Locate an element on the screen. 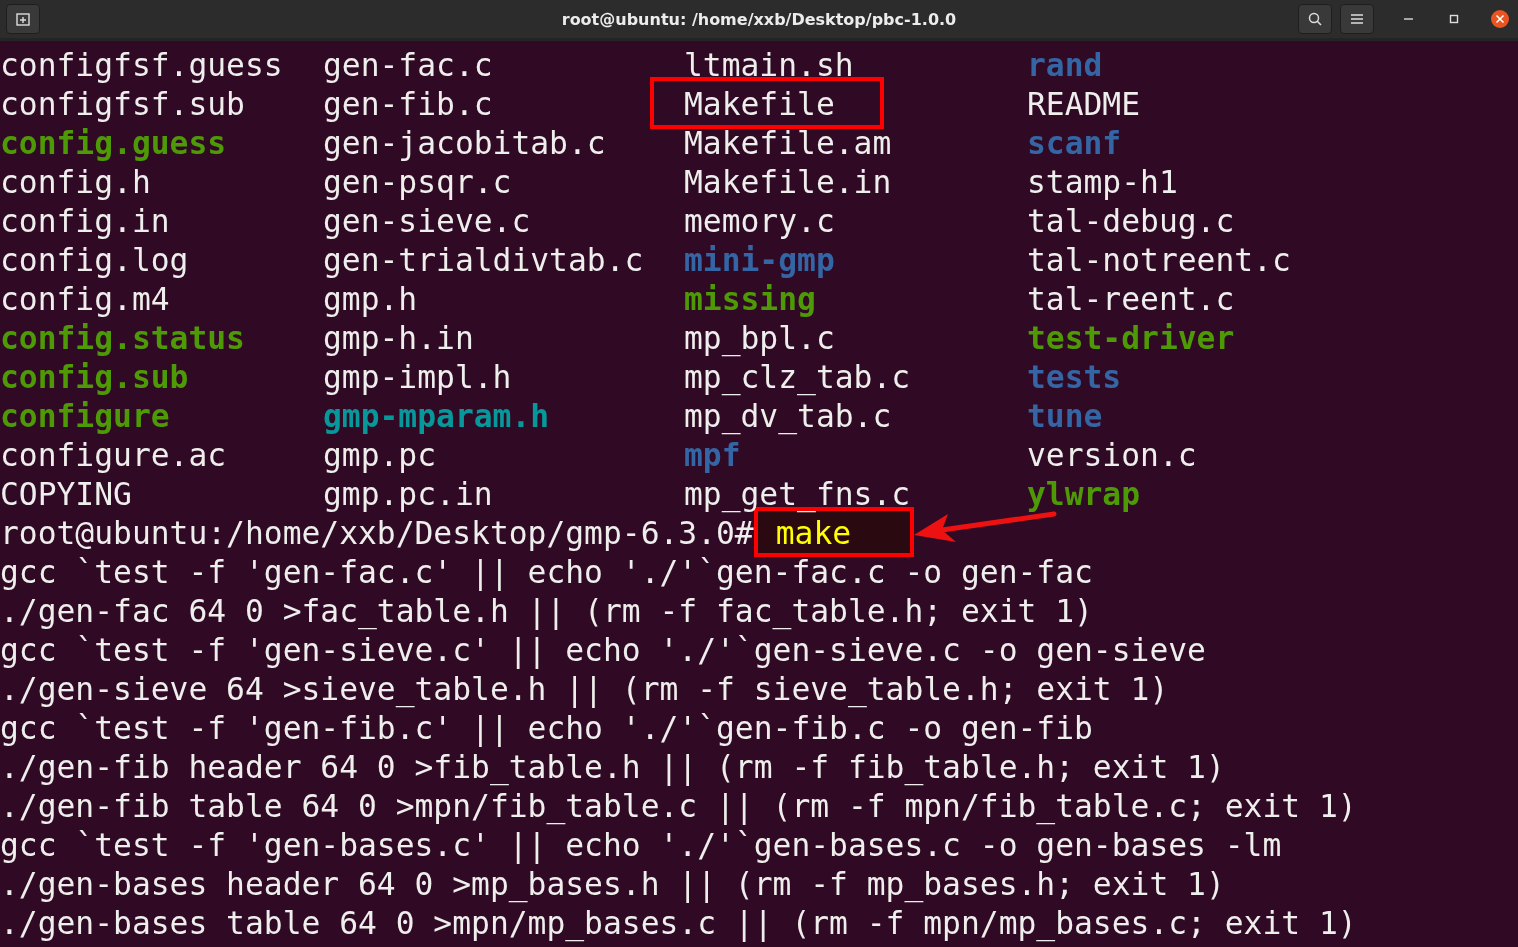 The height and width of the screenshot is (947, 1518). file-name: config.h is located at coordinates (75, 182).